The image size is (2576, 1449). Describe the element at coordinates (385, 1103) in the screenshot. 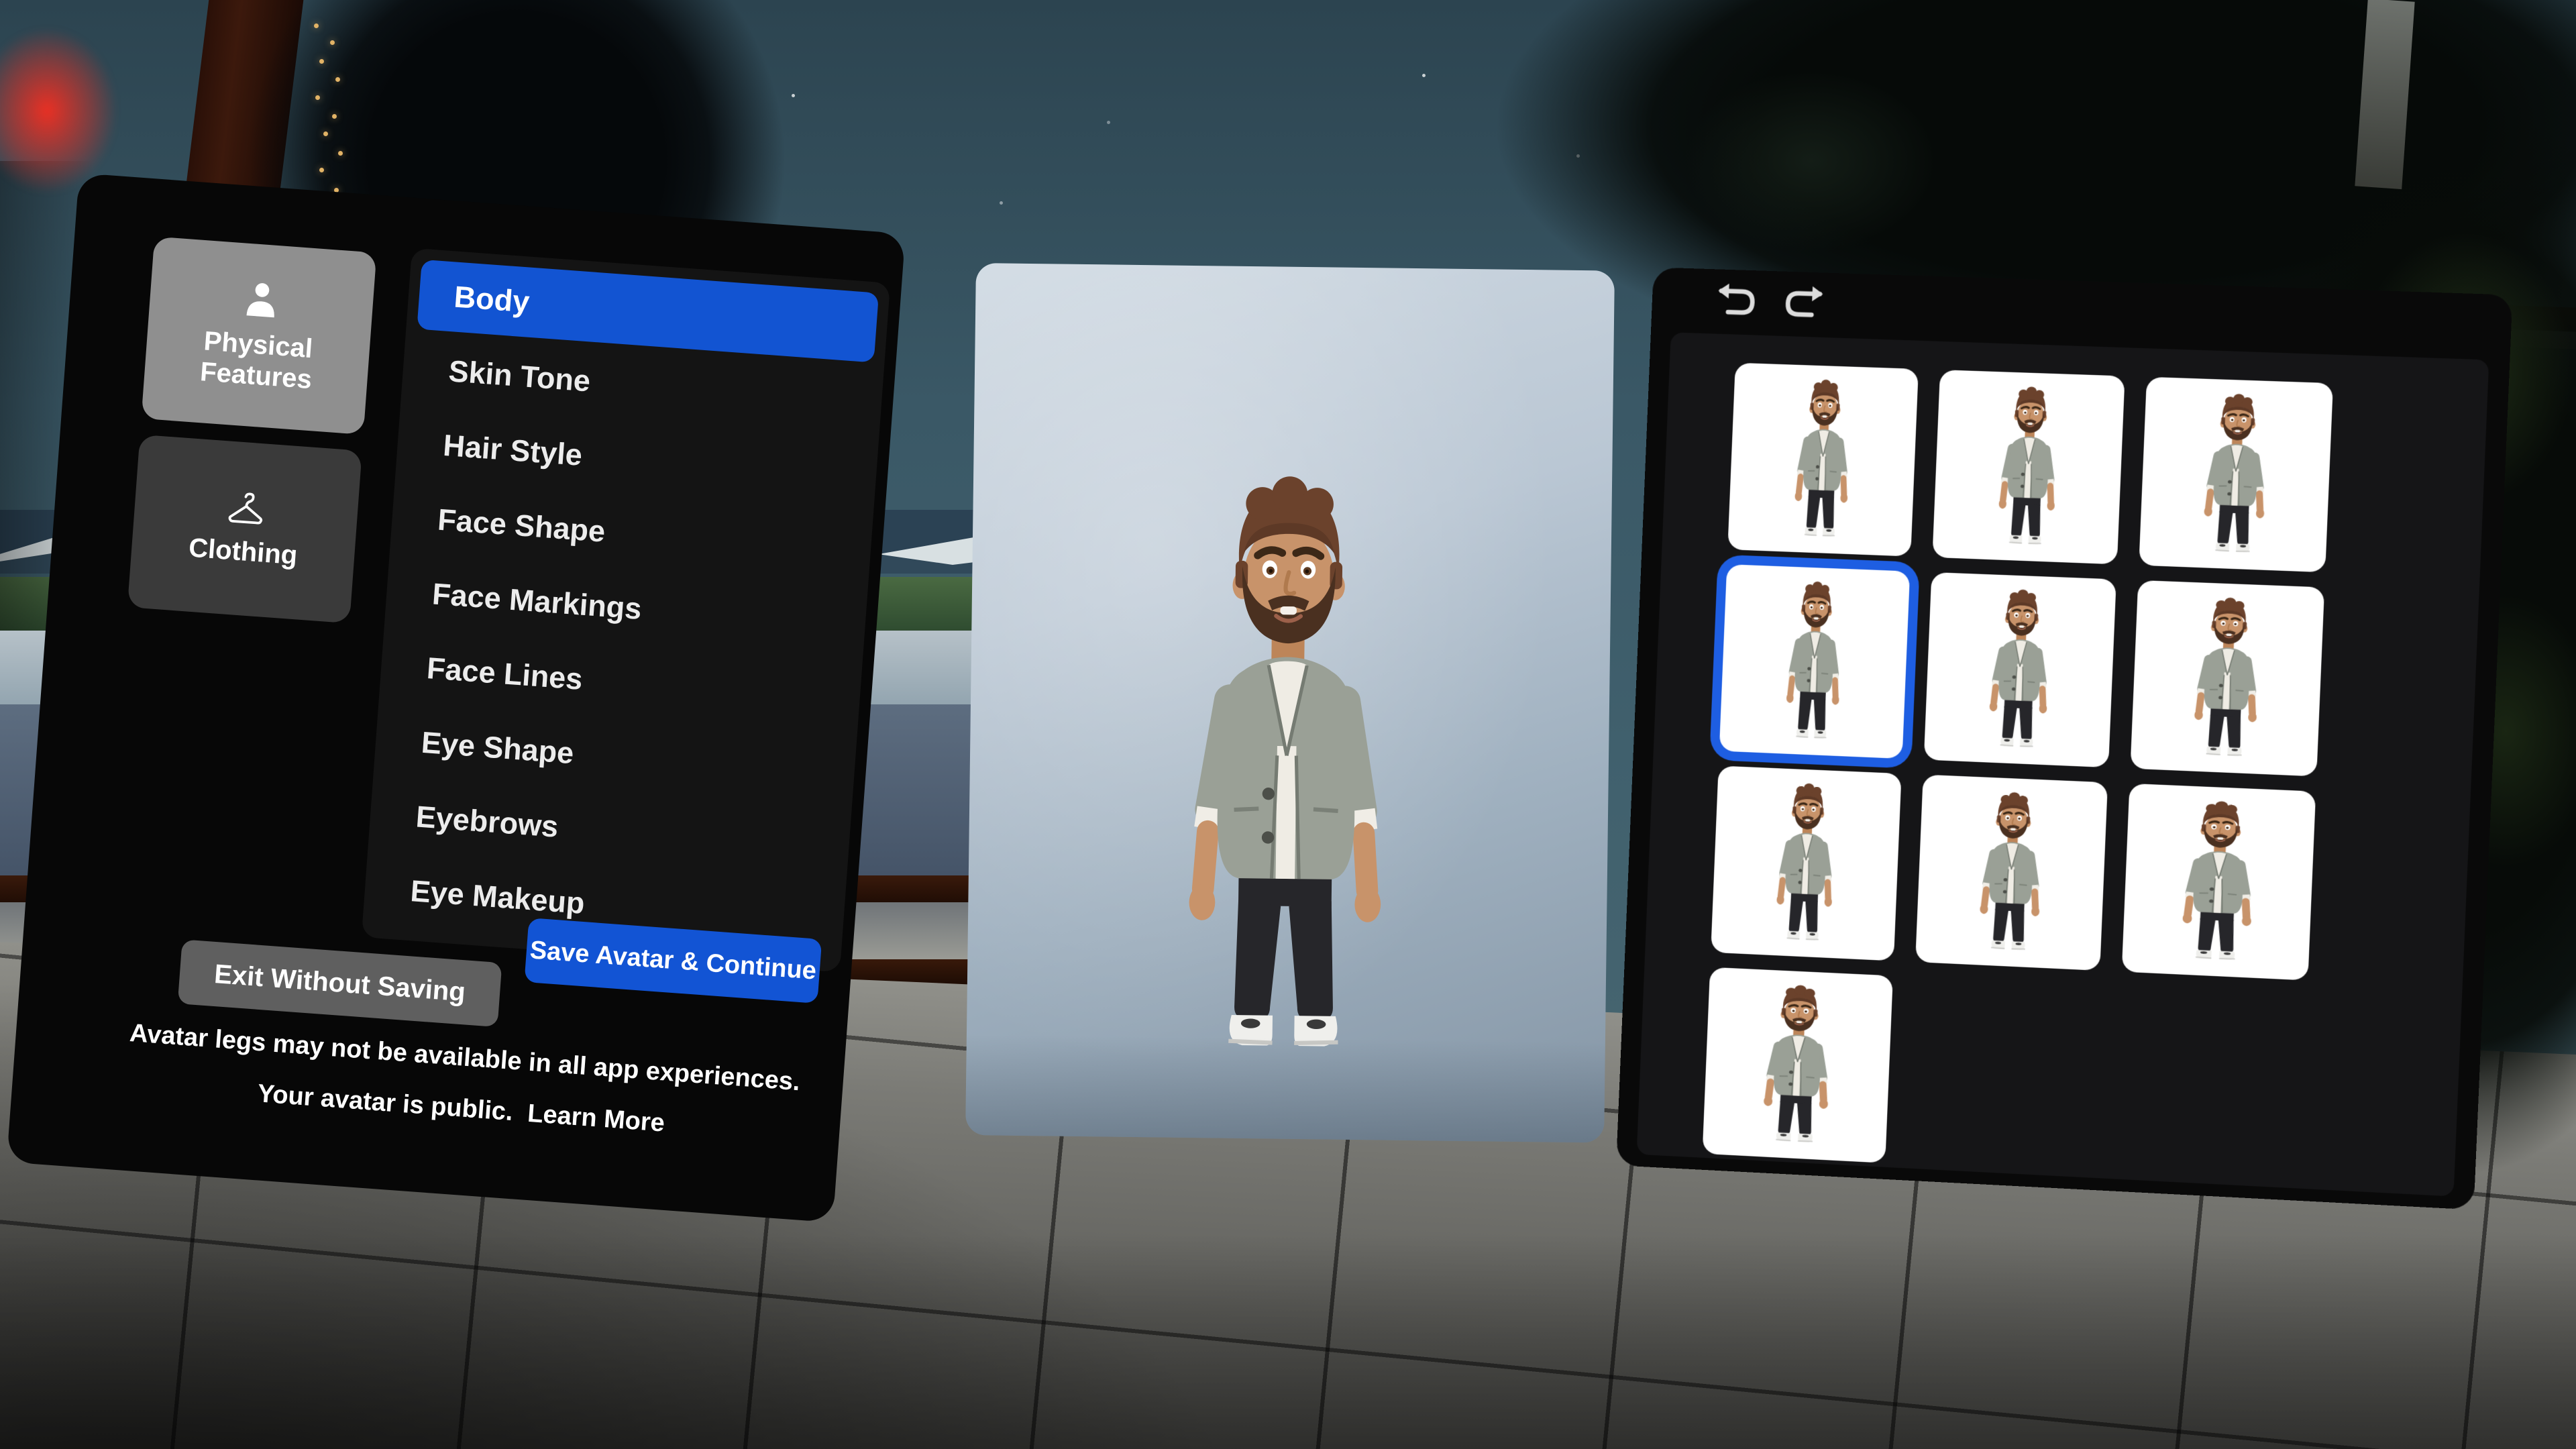

I see `avatar-public-text: Your avatar is public.` at that location.